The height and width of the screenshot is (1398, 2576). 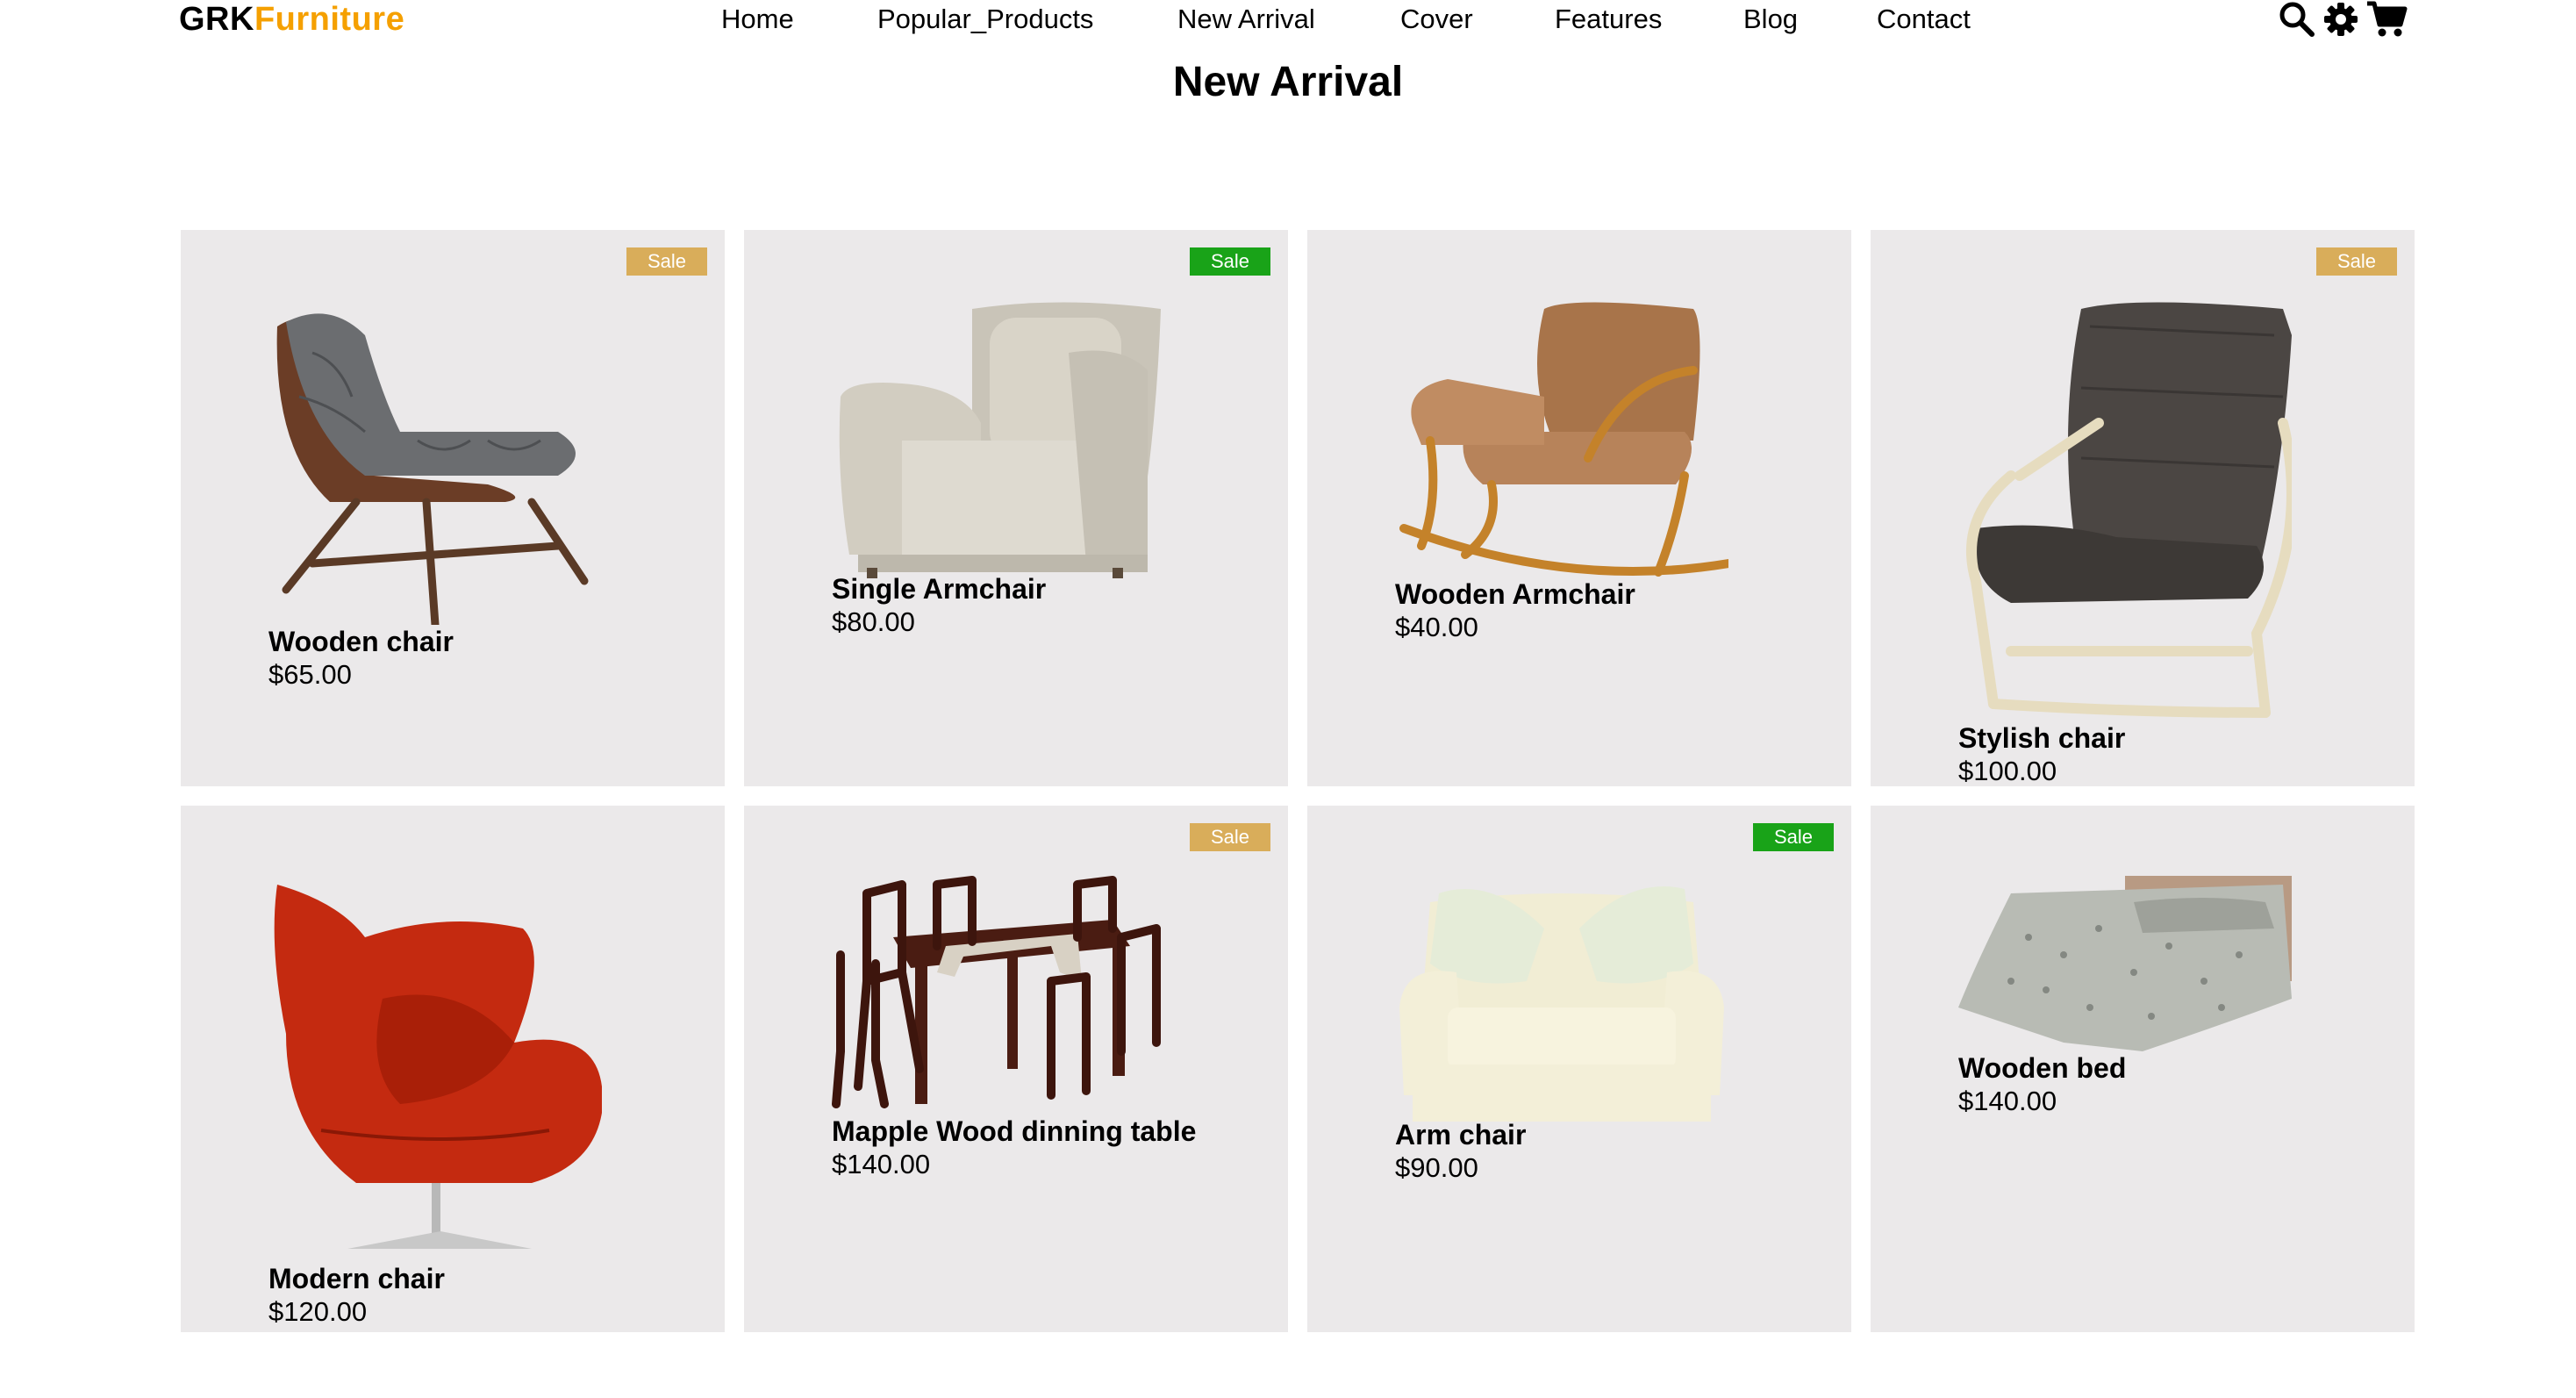 I want to click on nav-link-blog: Blog, so click(x=1770, y=19).